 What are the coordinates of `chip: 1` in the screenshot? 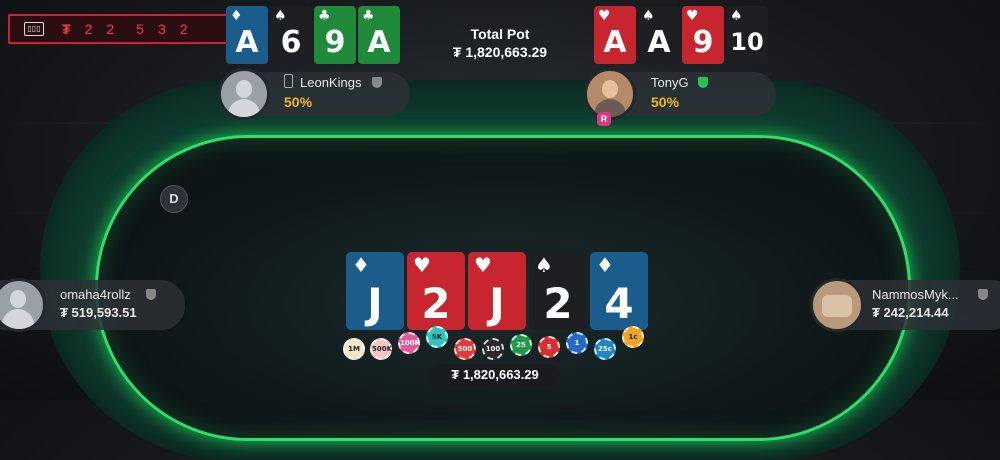 It's located at (577, 343).